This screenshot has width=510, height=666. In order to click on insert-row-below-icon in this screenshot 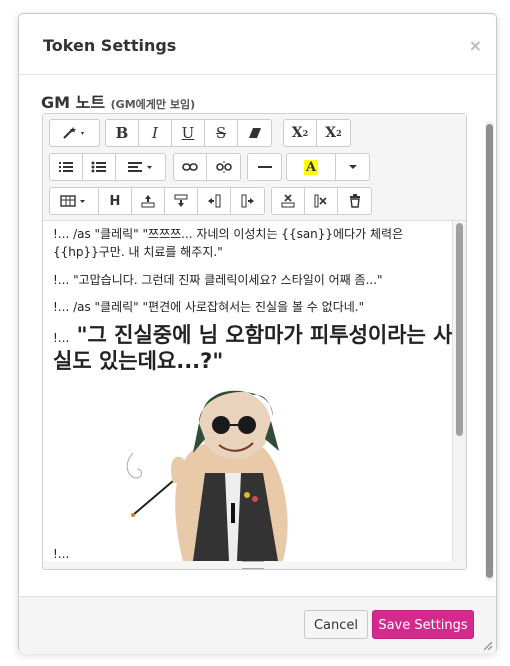, I will do `click(181, 200)`.